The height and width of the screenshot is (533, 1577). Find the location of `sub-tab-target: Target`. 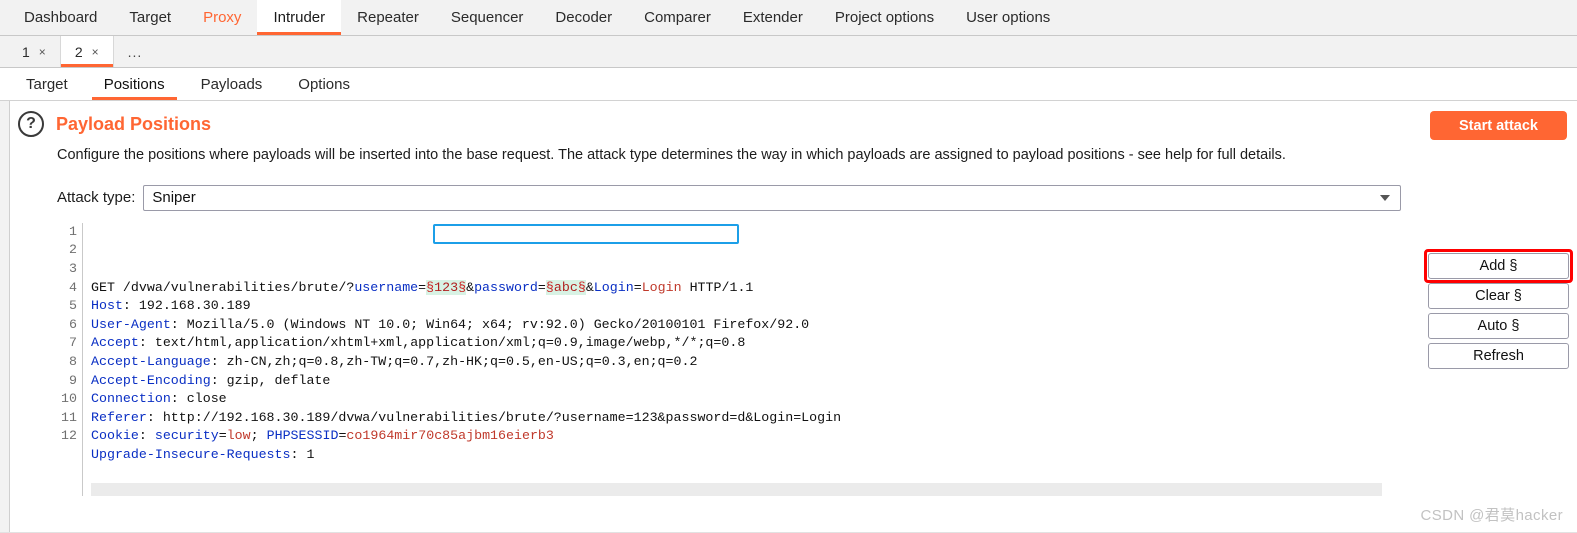

sub-tab-target: Target is located at coordinates (47, 84).